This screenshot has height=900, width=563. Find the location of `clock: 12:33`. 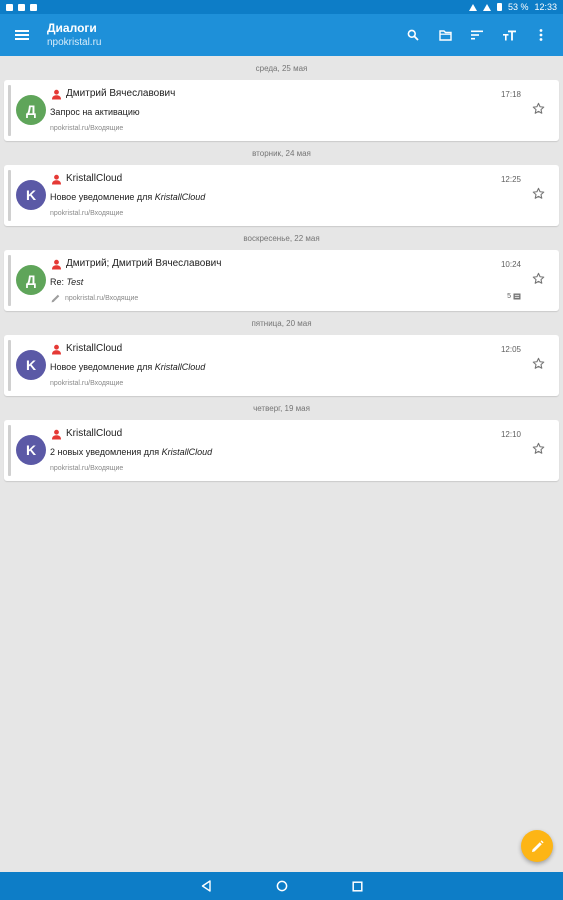

clock: 12:33 is located at coordinates (545, 7).